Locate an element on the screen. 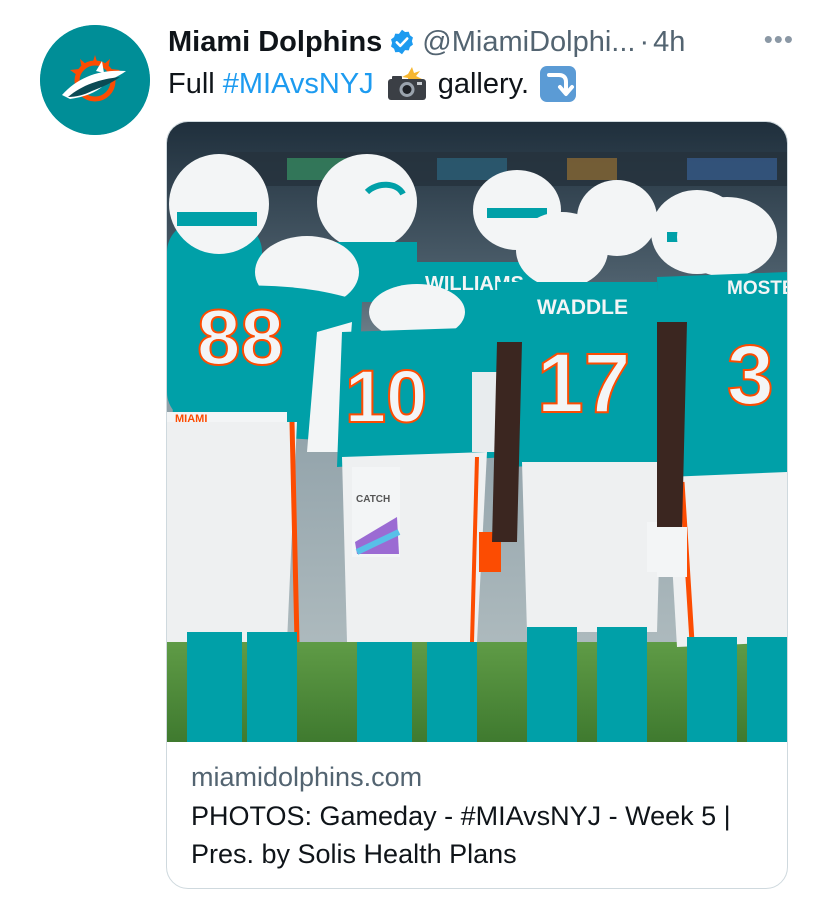 The height and width of the screenshot is (903, 829). verified-badge-icon is located at coordinates (402, 42).